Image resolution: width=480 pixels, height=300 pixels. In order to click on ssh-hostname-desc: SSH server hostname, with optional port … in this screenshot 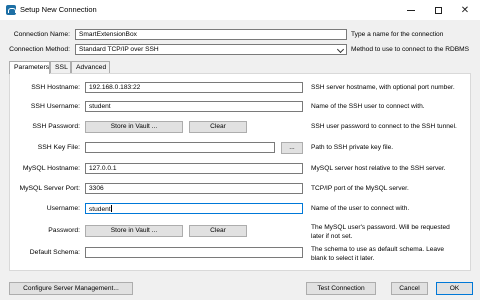, I will do `click(383, 87)`.